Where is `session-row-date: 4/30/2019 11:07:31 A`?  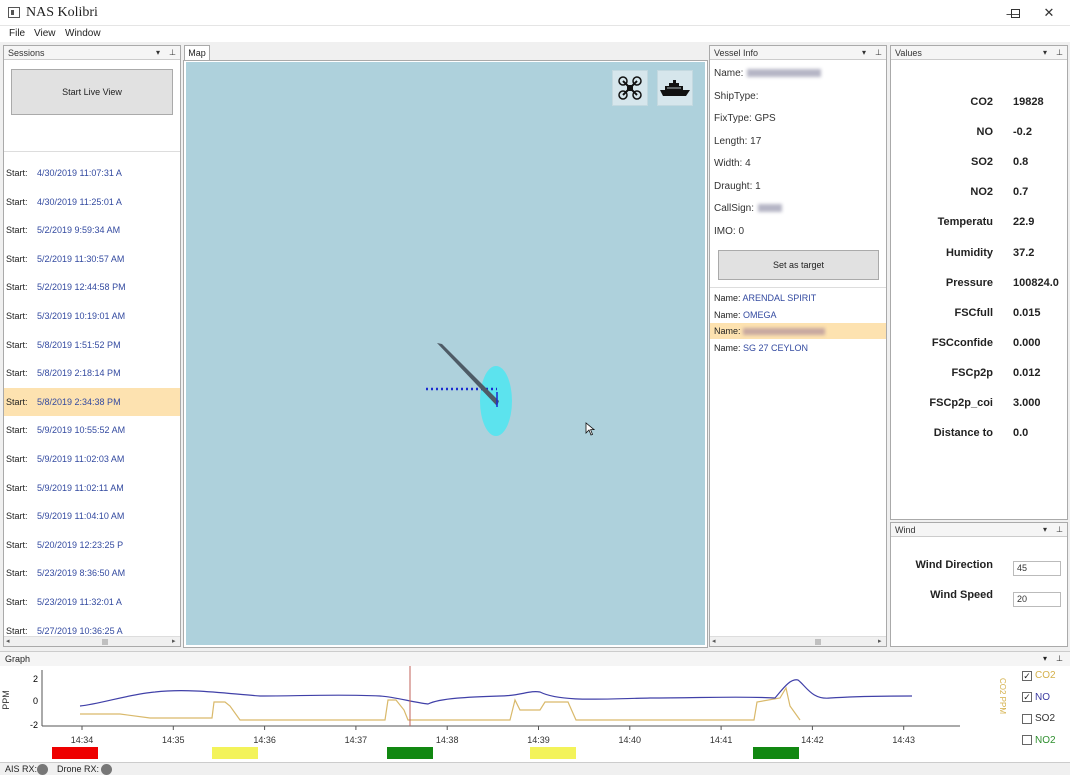
session-row-date: 4/30/2019 11:07:31 A is located at coordinates (79, 173).